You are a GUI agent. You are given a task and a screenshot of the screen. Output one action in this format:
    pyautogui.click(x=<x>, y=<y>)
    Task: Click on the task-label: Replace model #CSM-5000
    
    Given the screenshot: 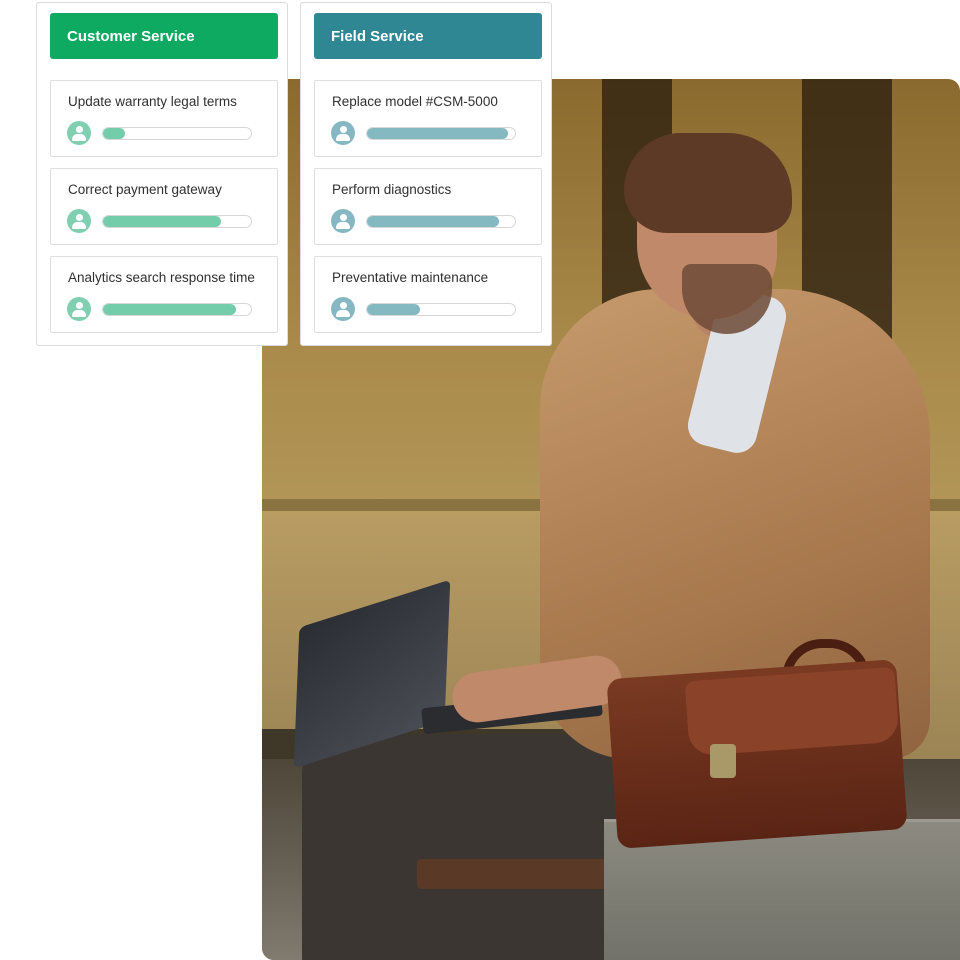 What is the action you would take?
    pyautogui.click(x=415, y=101)
    